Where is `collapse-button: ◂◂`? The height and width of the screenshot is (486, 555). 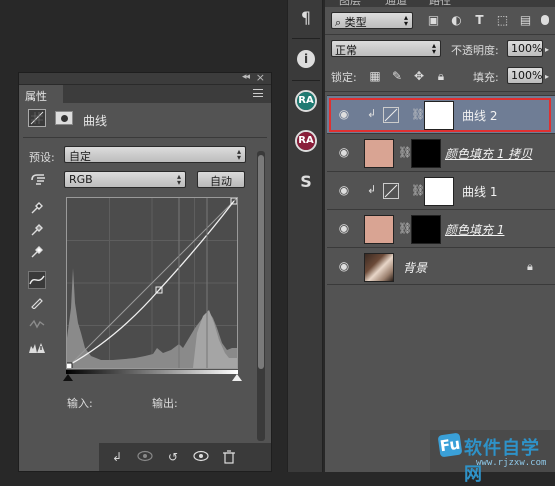 collapse-button: ◂◂ is located at coordinates (246, 77).